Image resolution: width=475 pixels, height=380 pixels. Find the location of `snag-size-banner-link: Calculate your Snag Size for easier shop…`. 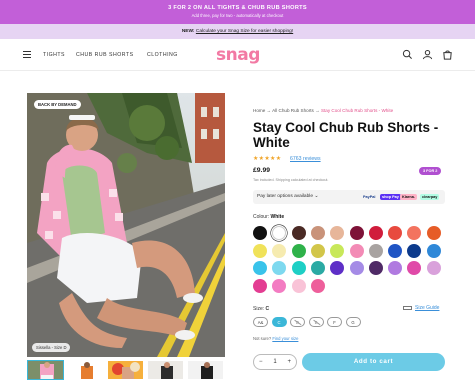

snag-size-banner-link: Calculate your Snag Size for easier shop… is located at coordinates (244, 31).